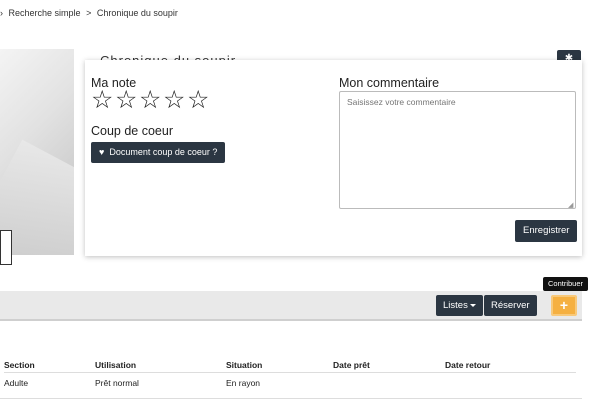  Describe the element at coordinates (291, 306) in the screenshot. I see `items-toolbar: Listes Réserver +` at that location.